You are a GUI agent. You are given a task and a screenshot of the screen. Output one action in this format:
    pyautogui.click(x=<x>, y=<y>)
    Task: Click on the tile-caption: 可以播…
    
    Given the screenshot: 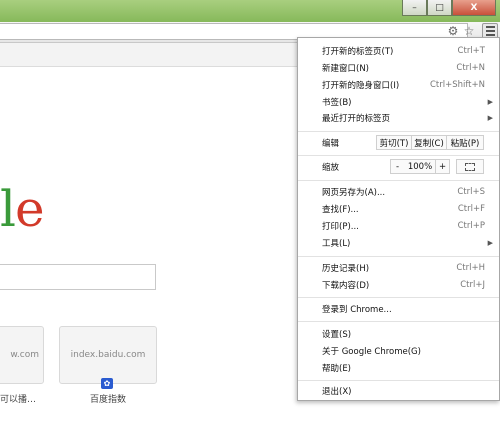 What is the action you would take?
    pyautogui.click(x=18, y=400)
    